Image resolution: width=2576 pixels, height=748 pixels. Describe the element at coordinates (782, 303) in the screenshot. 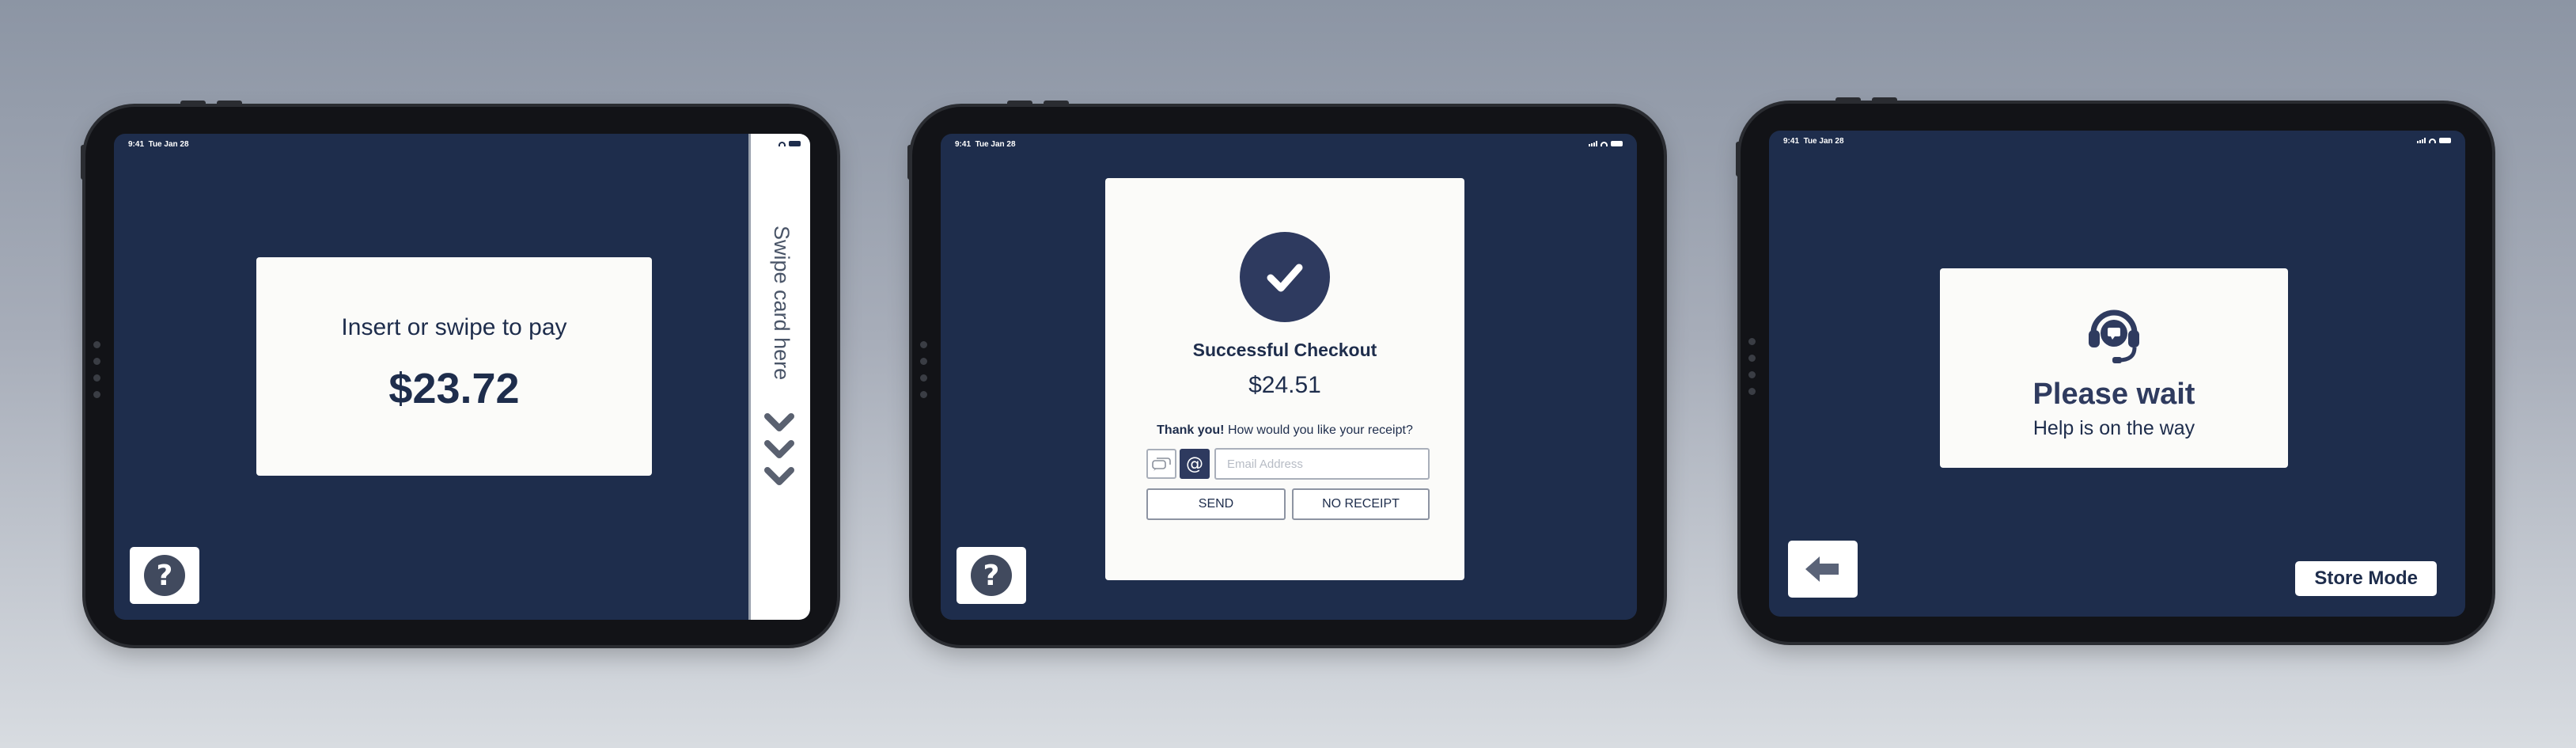

I see `swipe-label: Swipe card here` at that location.